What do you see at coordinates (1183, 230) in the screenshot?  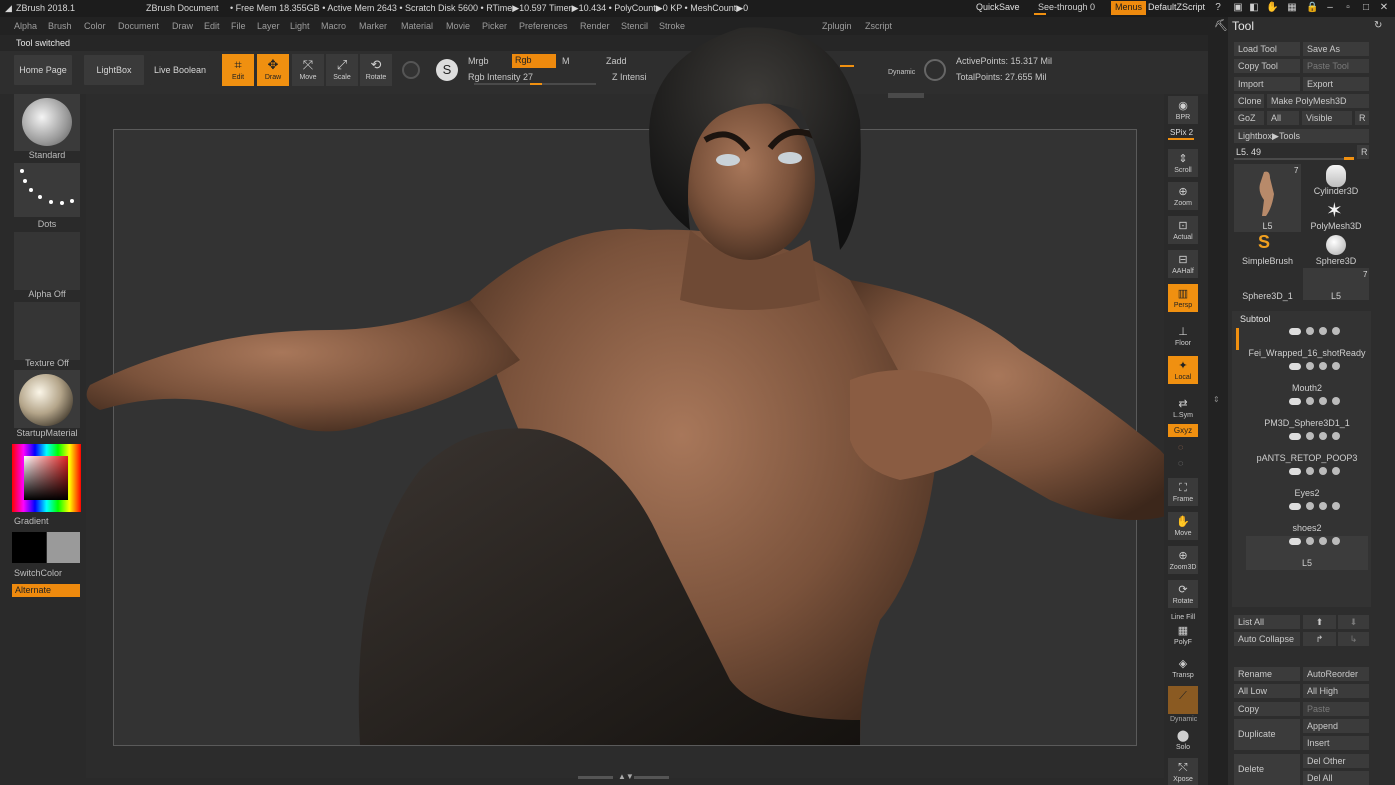 I see `actual-button: ⊡ Actual` at bounding box center [1183, 230].